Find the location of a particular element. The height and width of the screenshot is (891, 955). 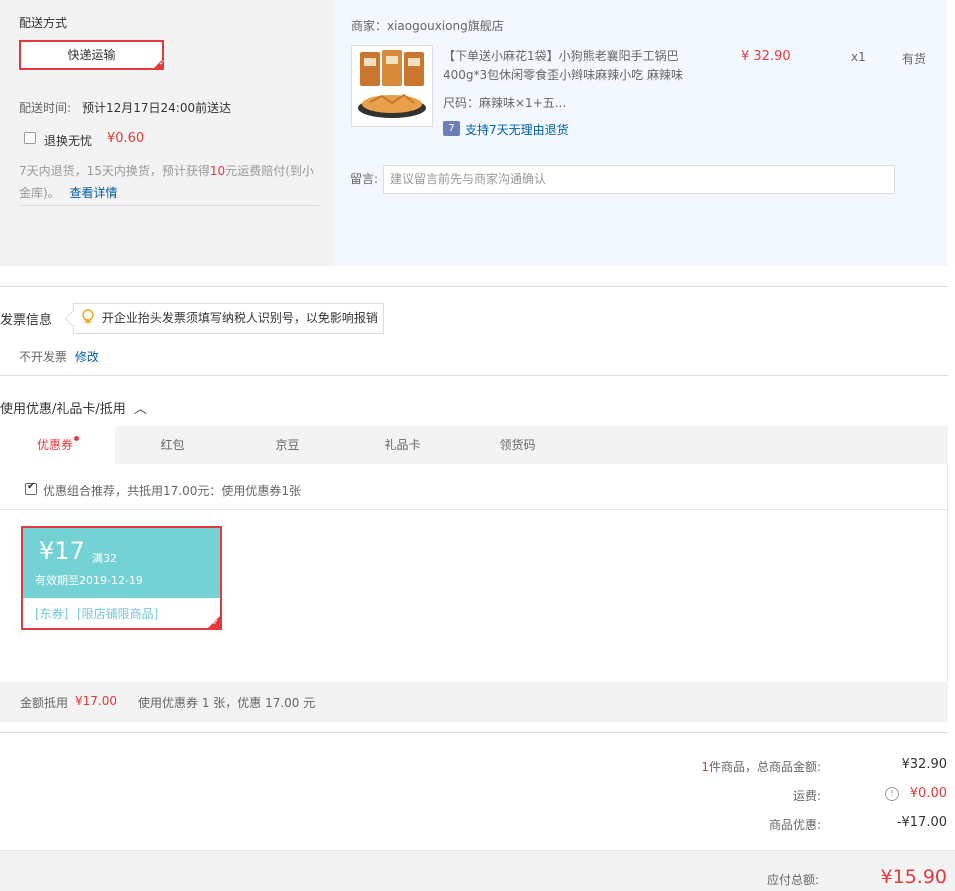

payable-amount: ¥15.90 is located at coordinates (913, 877).